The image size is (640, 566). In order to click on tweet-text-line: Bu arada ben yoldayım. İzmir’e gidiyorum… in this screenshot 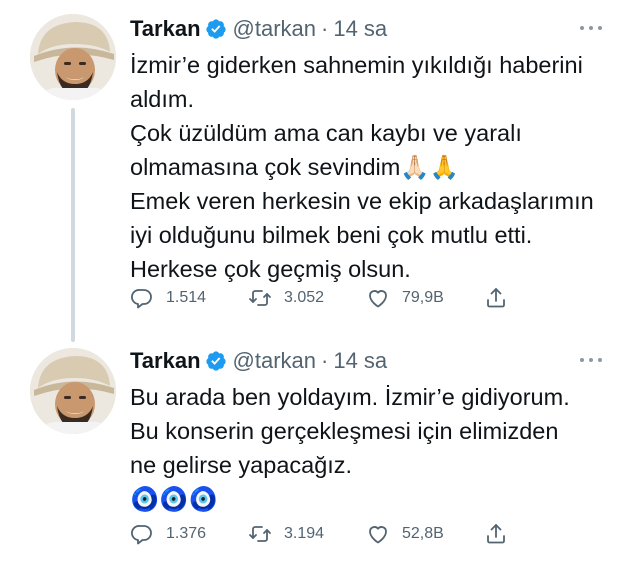, I will do `click(350, 397)`.